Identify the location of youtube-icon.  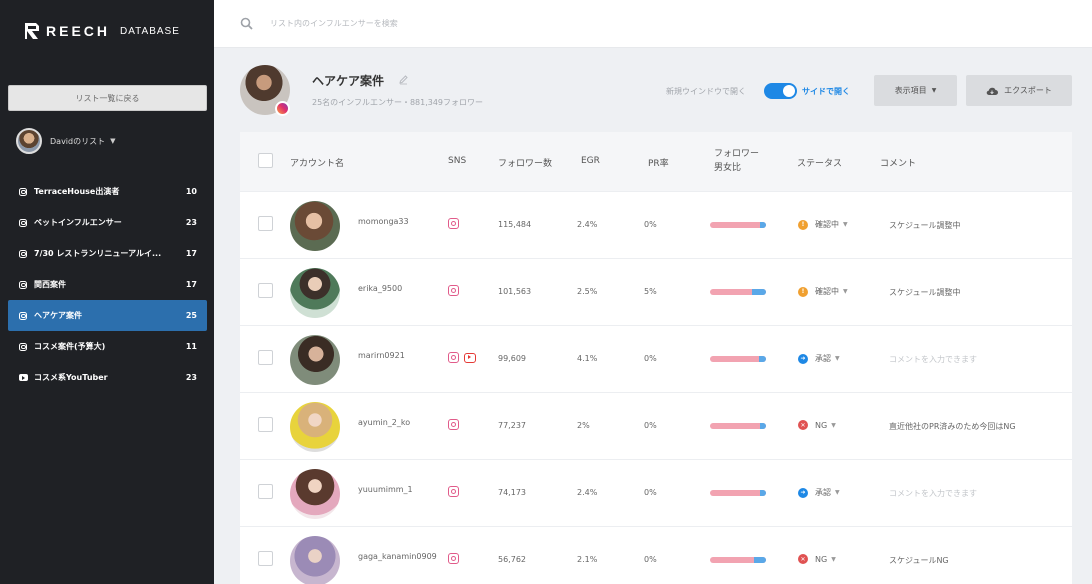
(470, 358).